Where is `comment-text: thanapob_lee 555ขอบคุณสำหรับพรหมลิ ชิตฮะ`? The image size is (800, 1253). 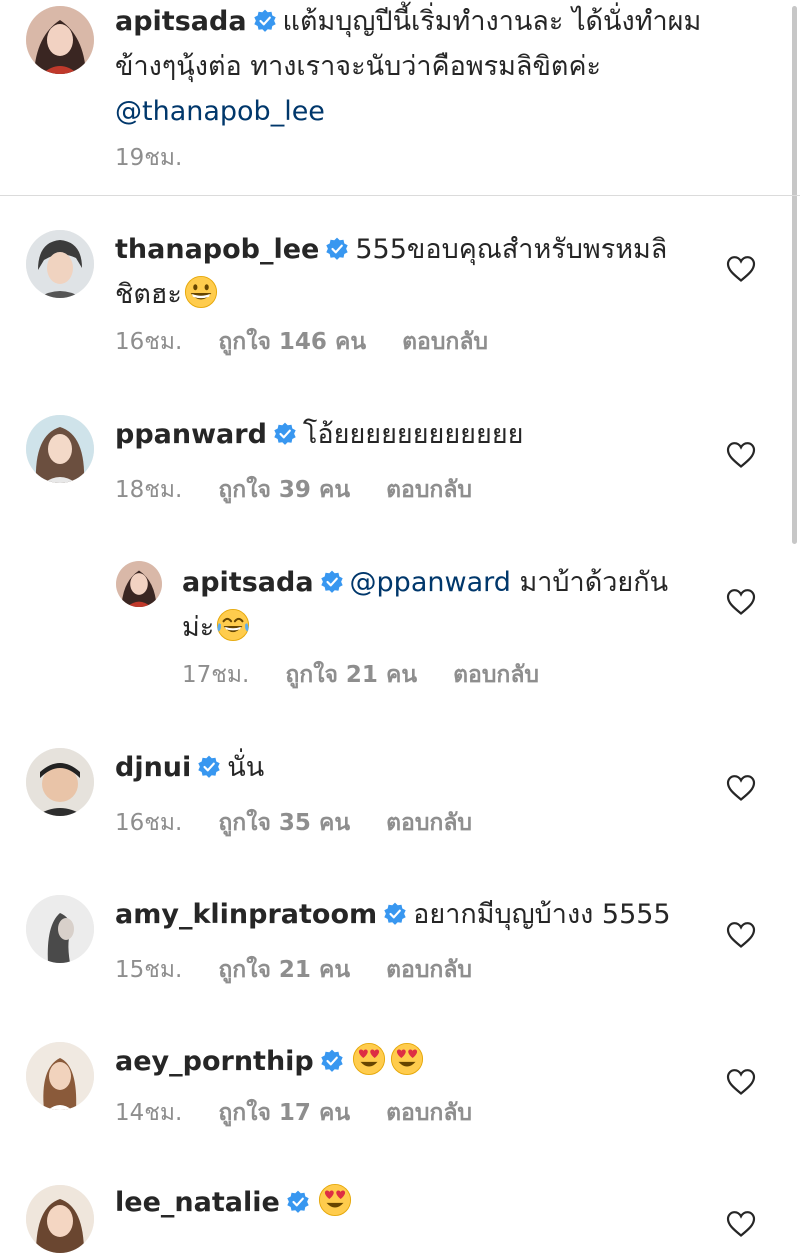 comment-text: thanapob_lee 555ขอบคุณสำหรับพรหมลิ ชิตฮะ is located at coordinates (415, 272).